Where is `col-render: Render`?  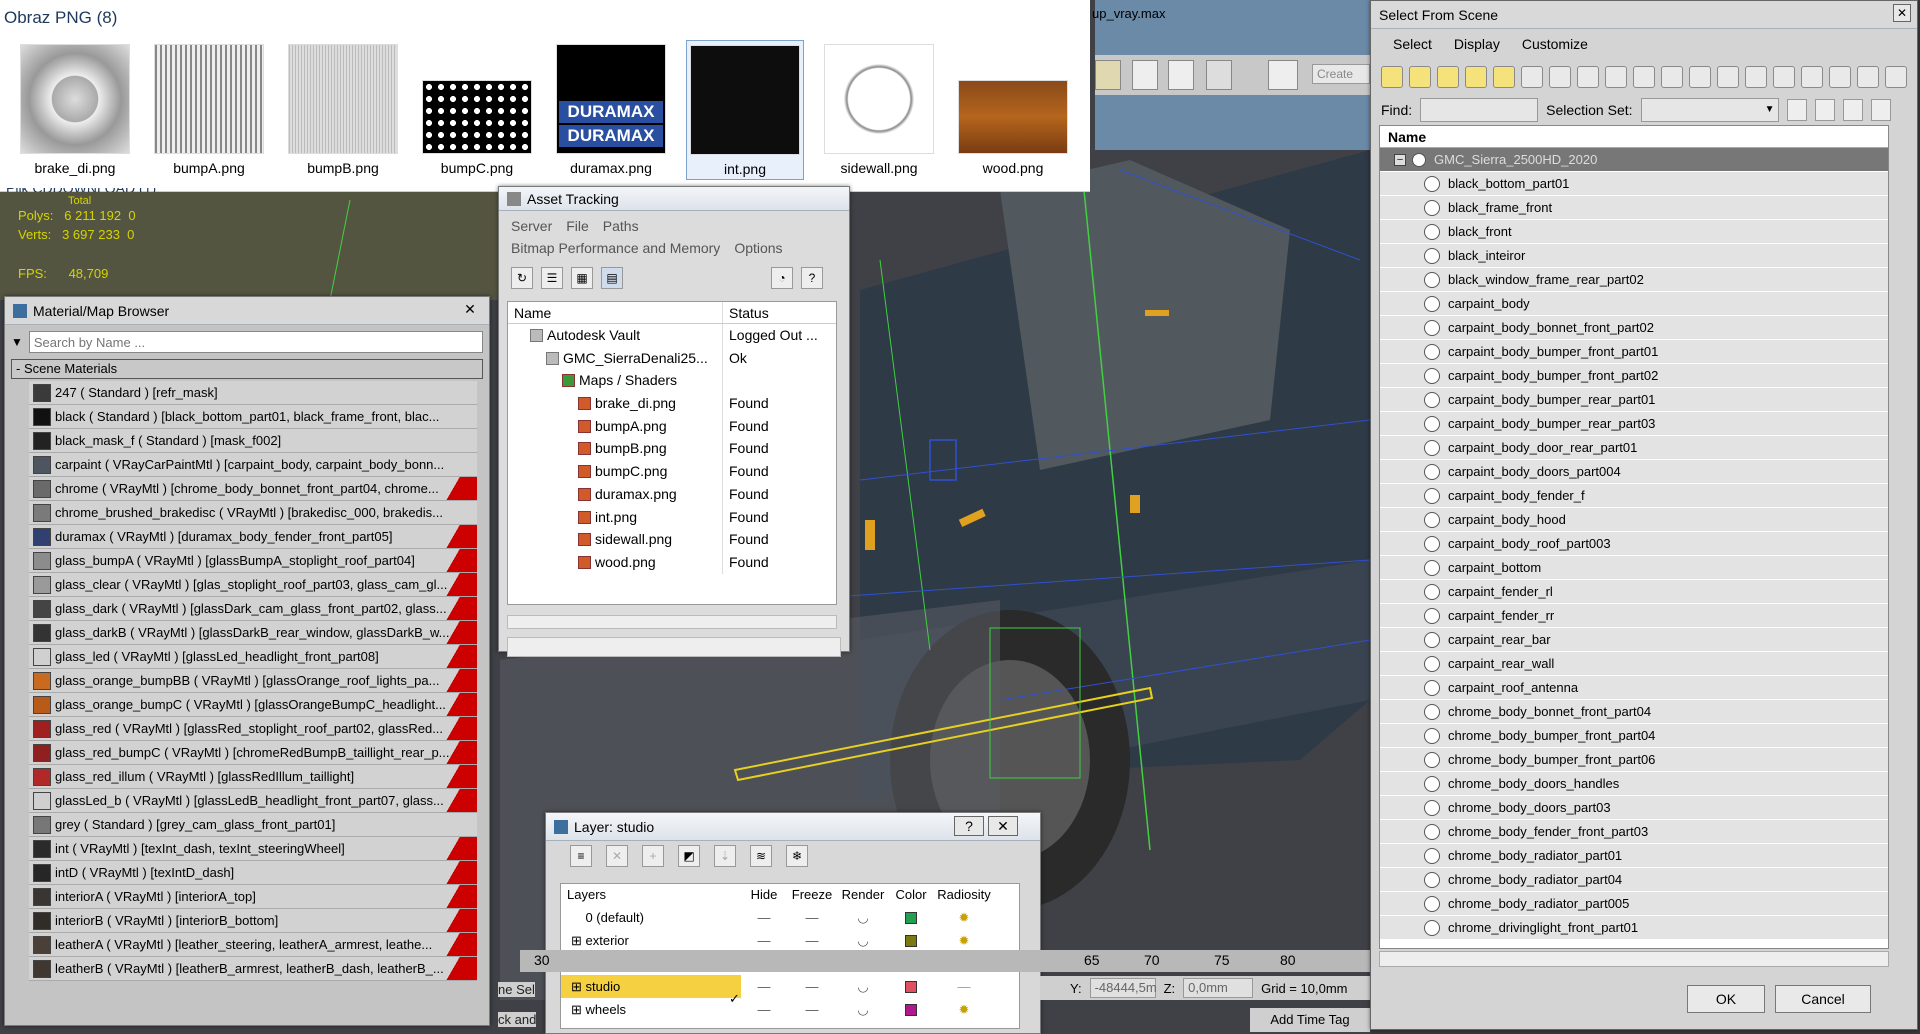 col-render: Render is located at coordinates (863, 895).